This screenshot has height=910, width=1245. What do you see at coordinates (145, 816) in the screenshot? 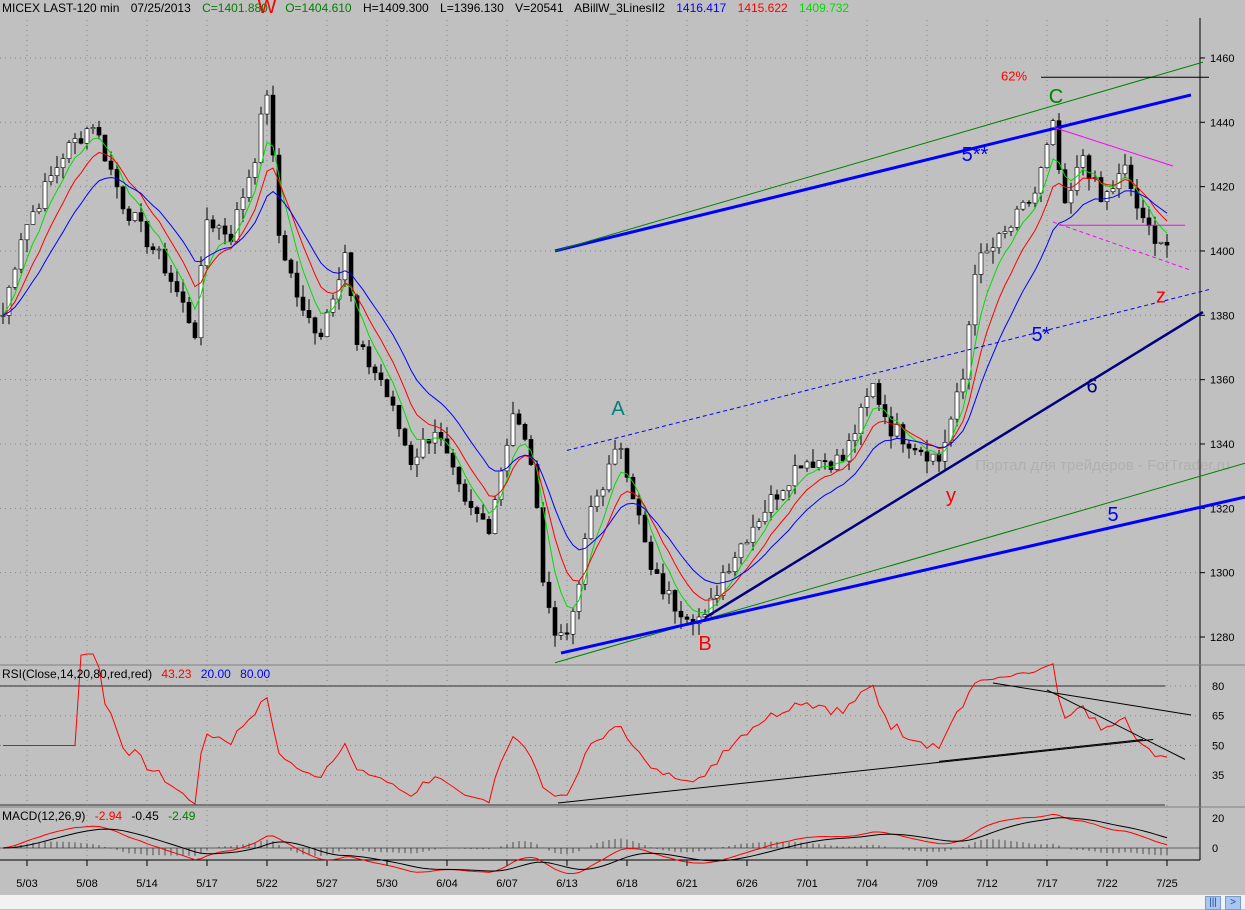
I see `macd-signal: -0.45` at bounding box center [145, 816].